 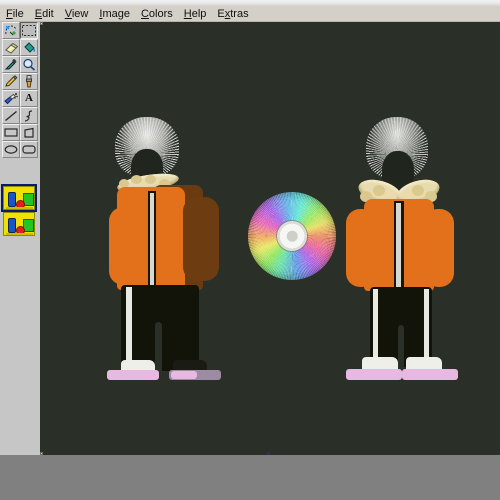 I want to click on figure-right-sleeve-left, so click(x=361, y=248).